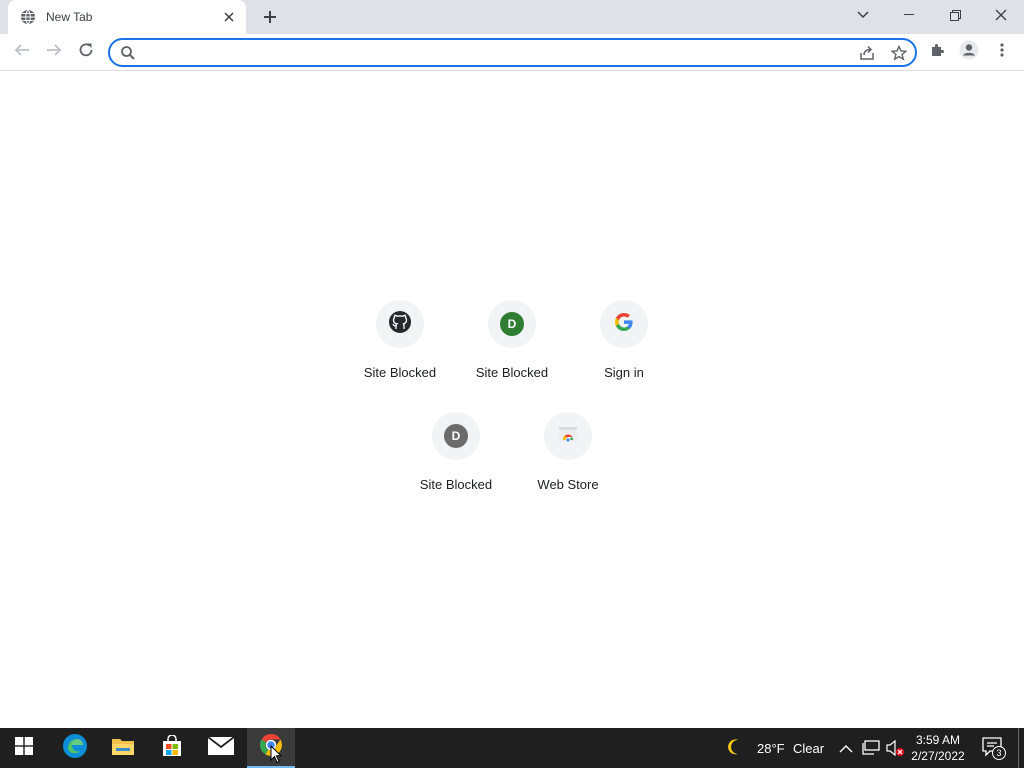 The image size is (1024, 769). I want to click on kebab-menu-icon, so click(1002, 52).